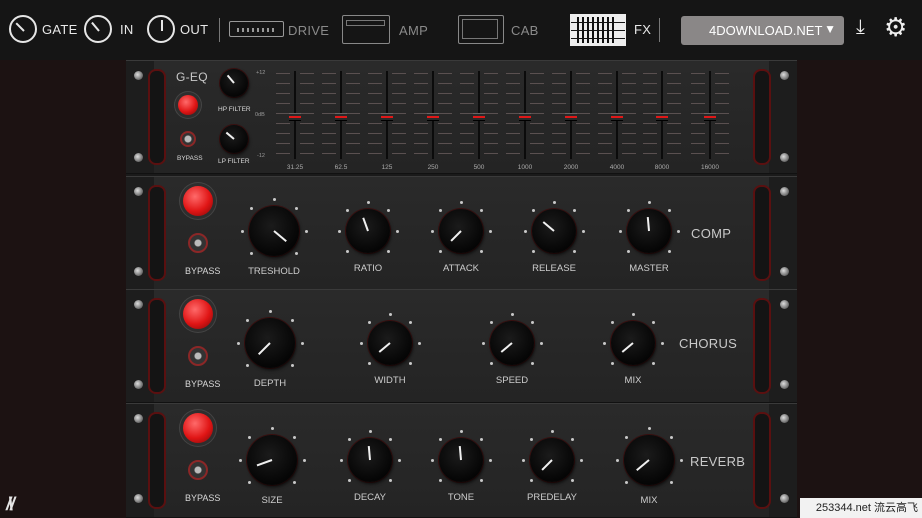  What do you see at coordinates (861, 508) in the screenshot?
I see `watermark: 253344.net 流云高飞` at bounding box center [861, 508].